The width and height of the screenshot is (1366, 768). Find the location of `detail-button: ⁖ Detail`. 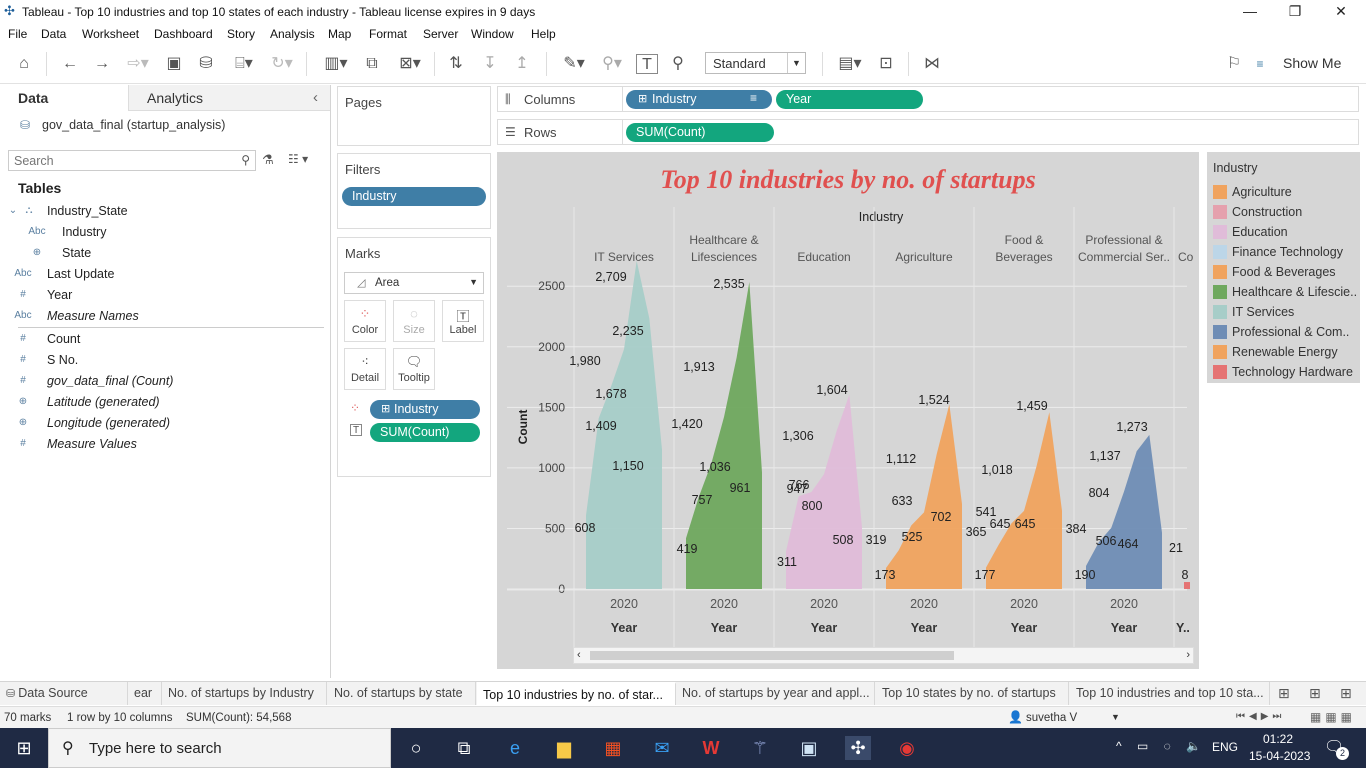

detail-button: ⁖ Detail is located at coordinates (365, 369).